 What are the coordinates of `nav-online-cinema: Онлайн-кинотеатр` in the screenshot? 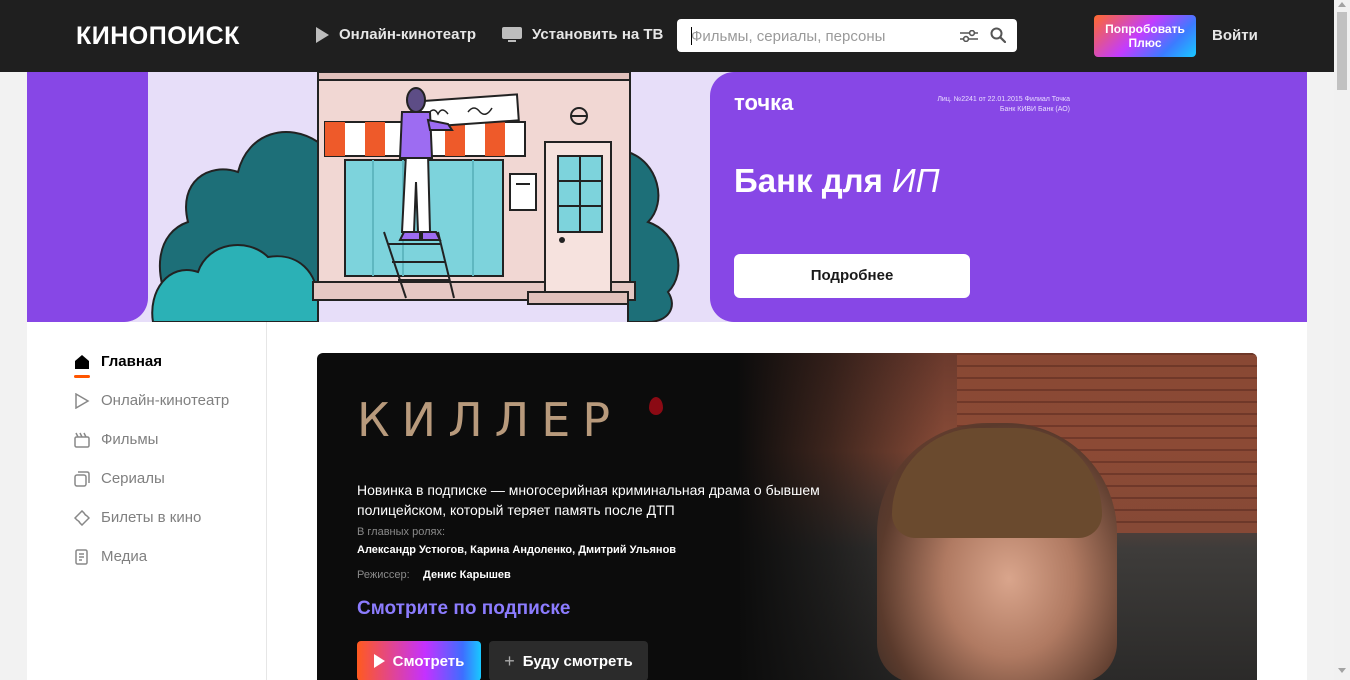 It's located at (396, 34).